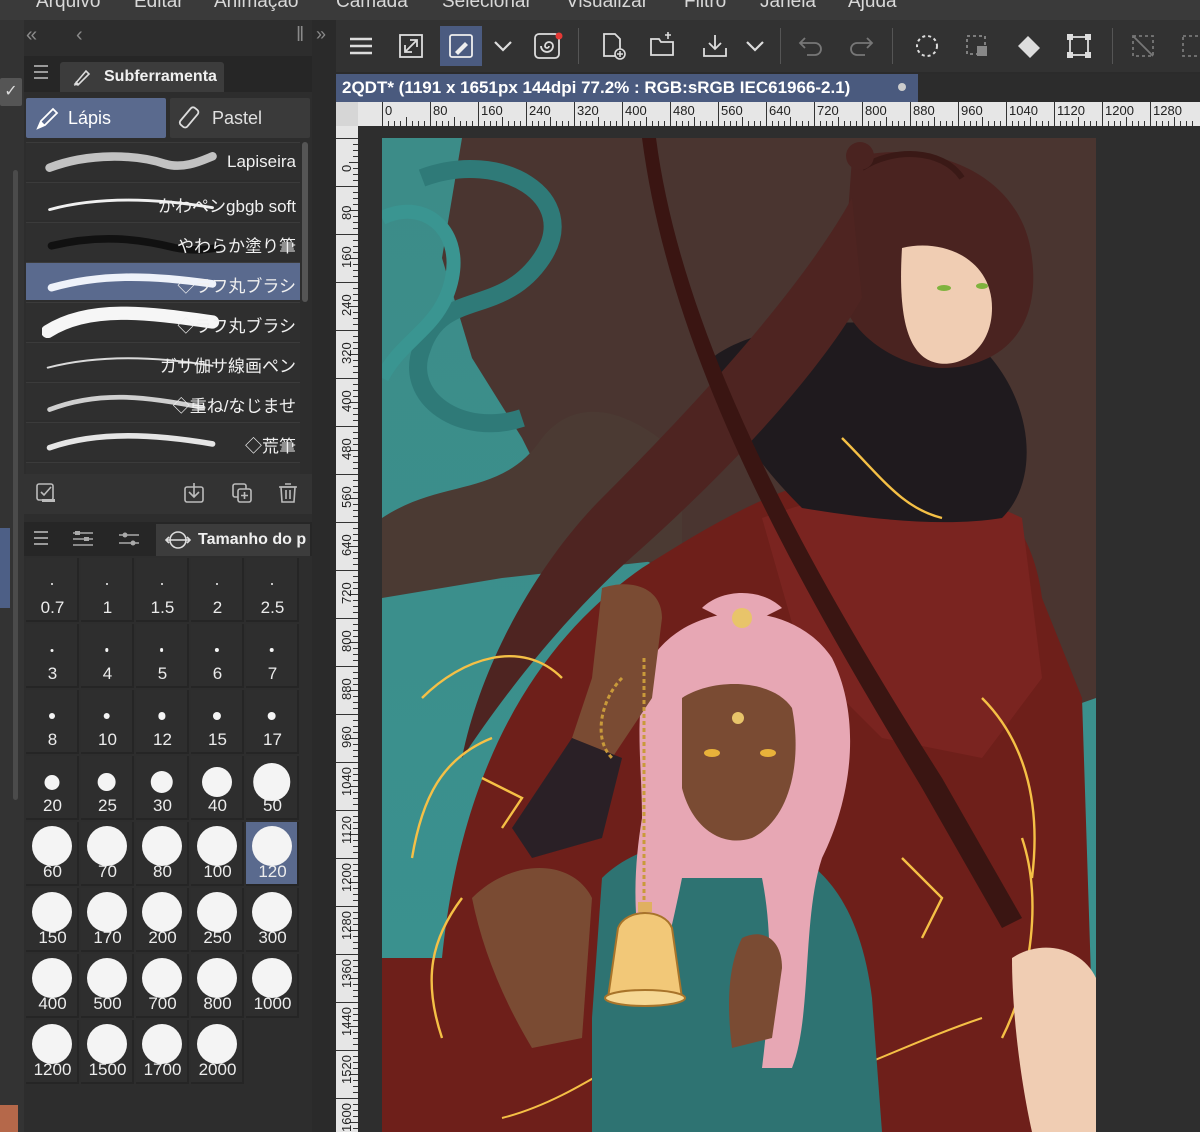  I want to click on brush-size-option: 20, so click(52, 788).